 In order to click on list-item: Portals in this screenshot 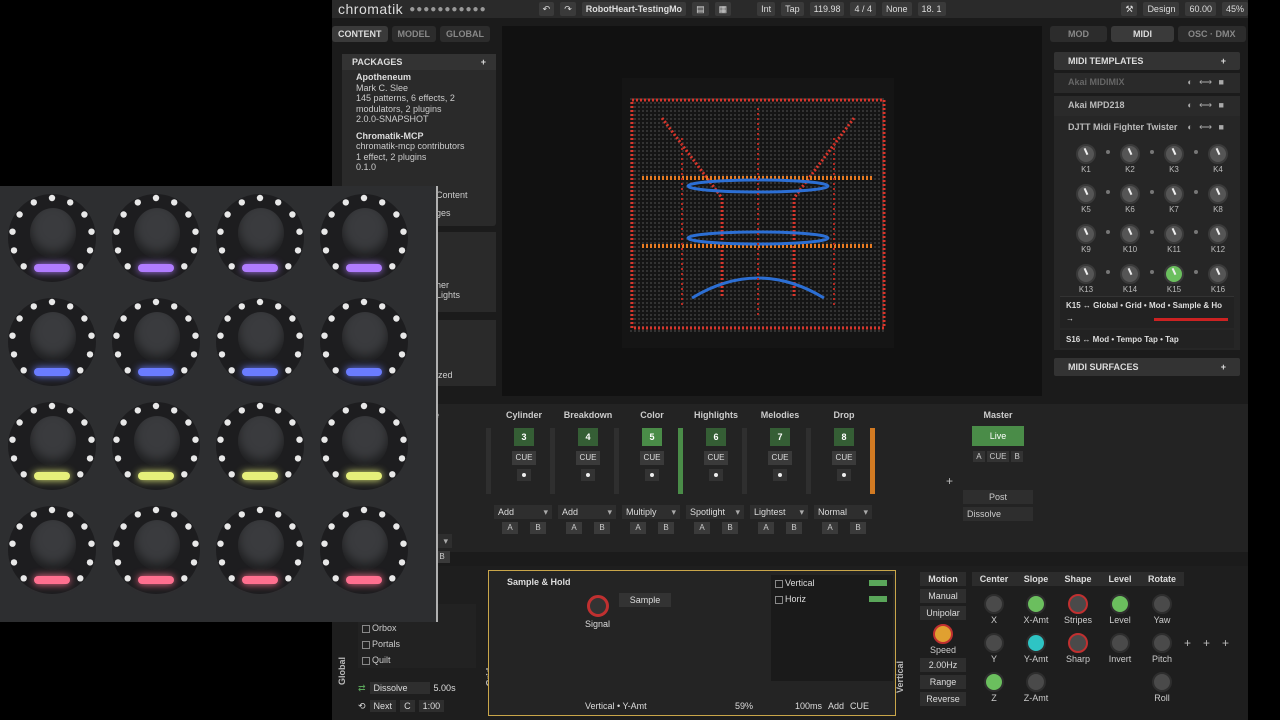, I will do `click(417, 644)`.